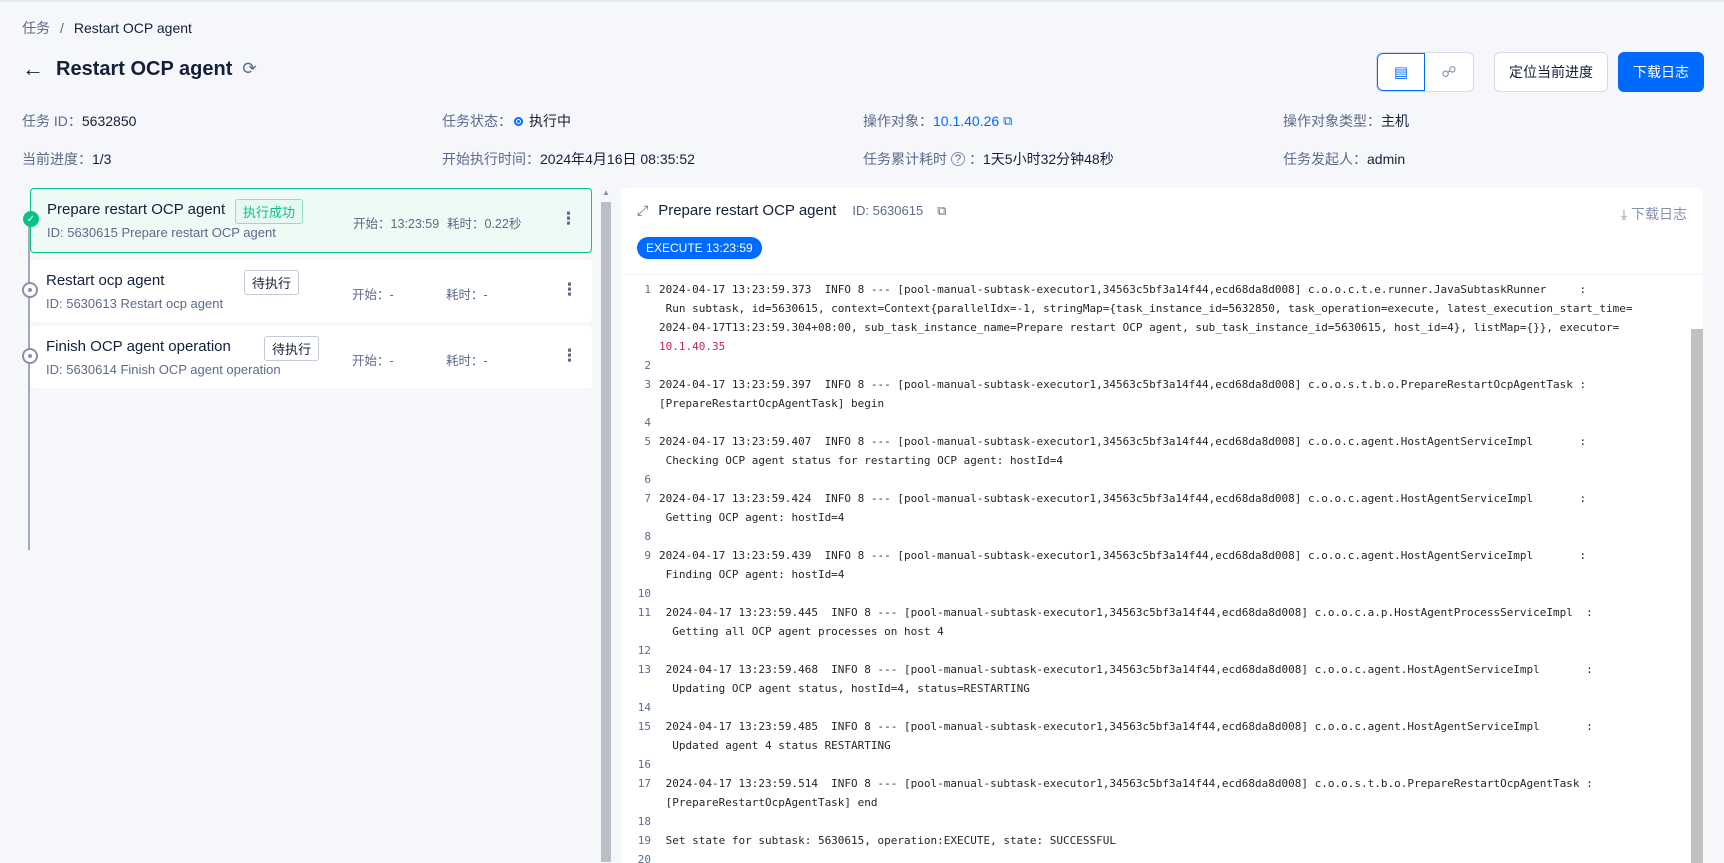  I want to click on log-line: 14, so click(644, 707).